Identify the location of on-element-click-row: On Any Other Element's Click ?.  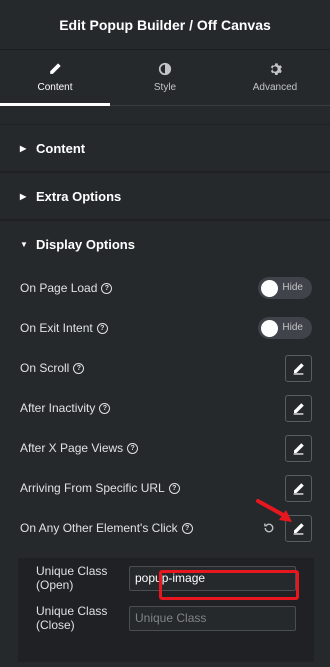
(165, 528).